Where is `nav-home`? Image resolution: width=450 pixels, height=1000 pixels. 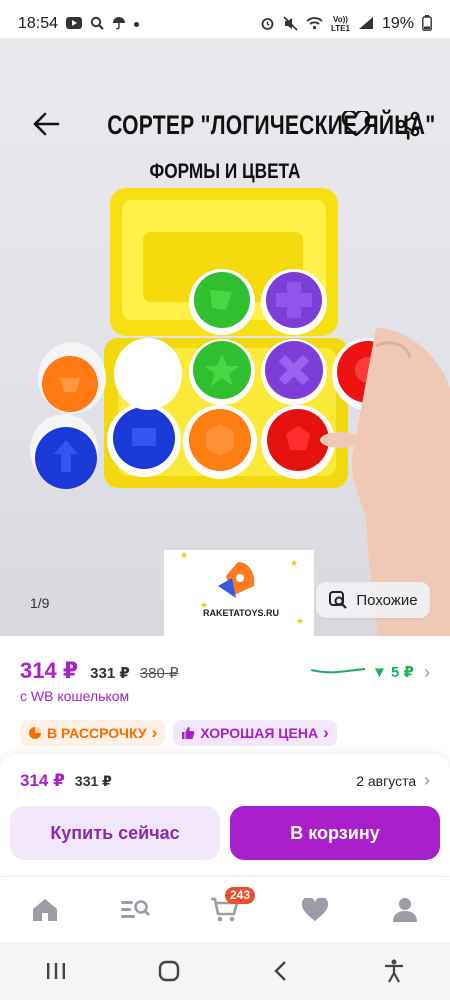 nav-home is located at coordinates (45, 910).